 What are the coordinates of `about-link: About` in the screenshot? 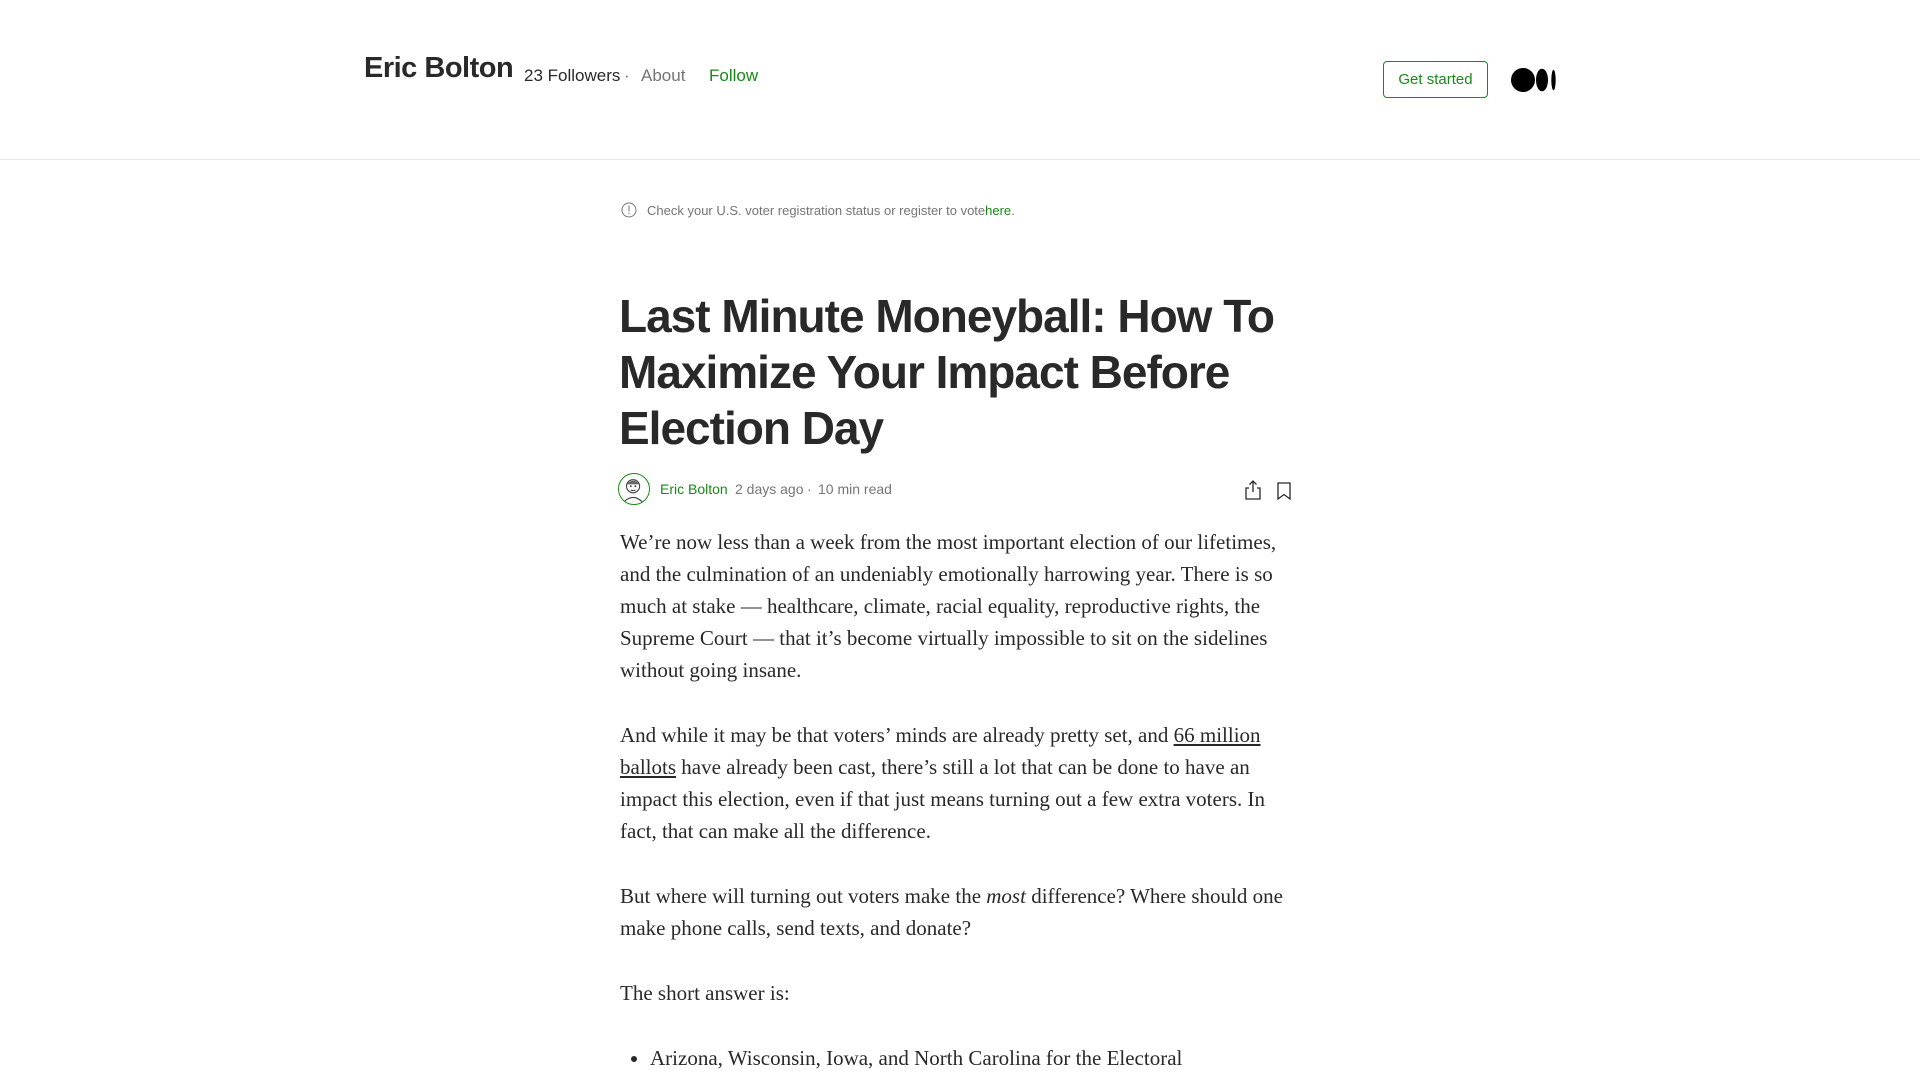 It's located at (663, 76).